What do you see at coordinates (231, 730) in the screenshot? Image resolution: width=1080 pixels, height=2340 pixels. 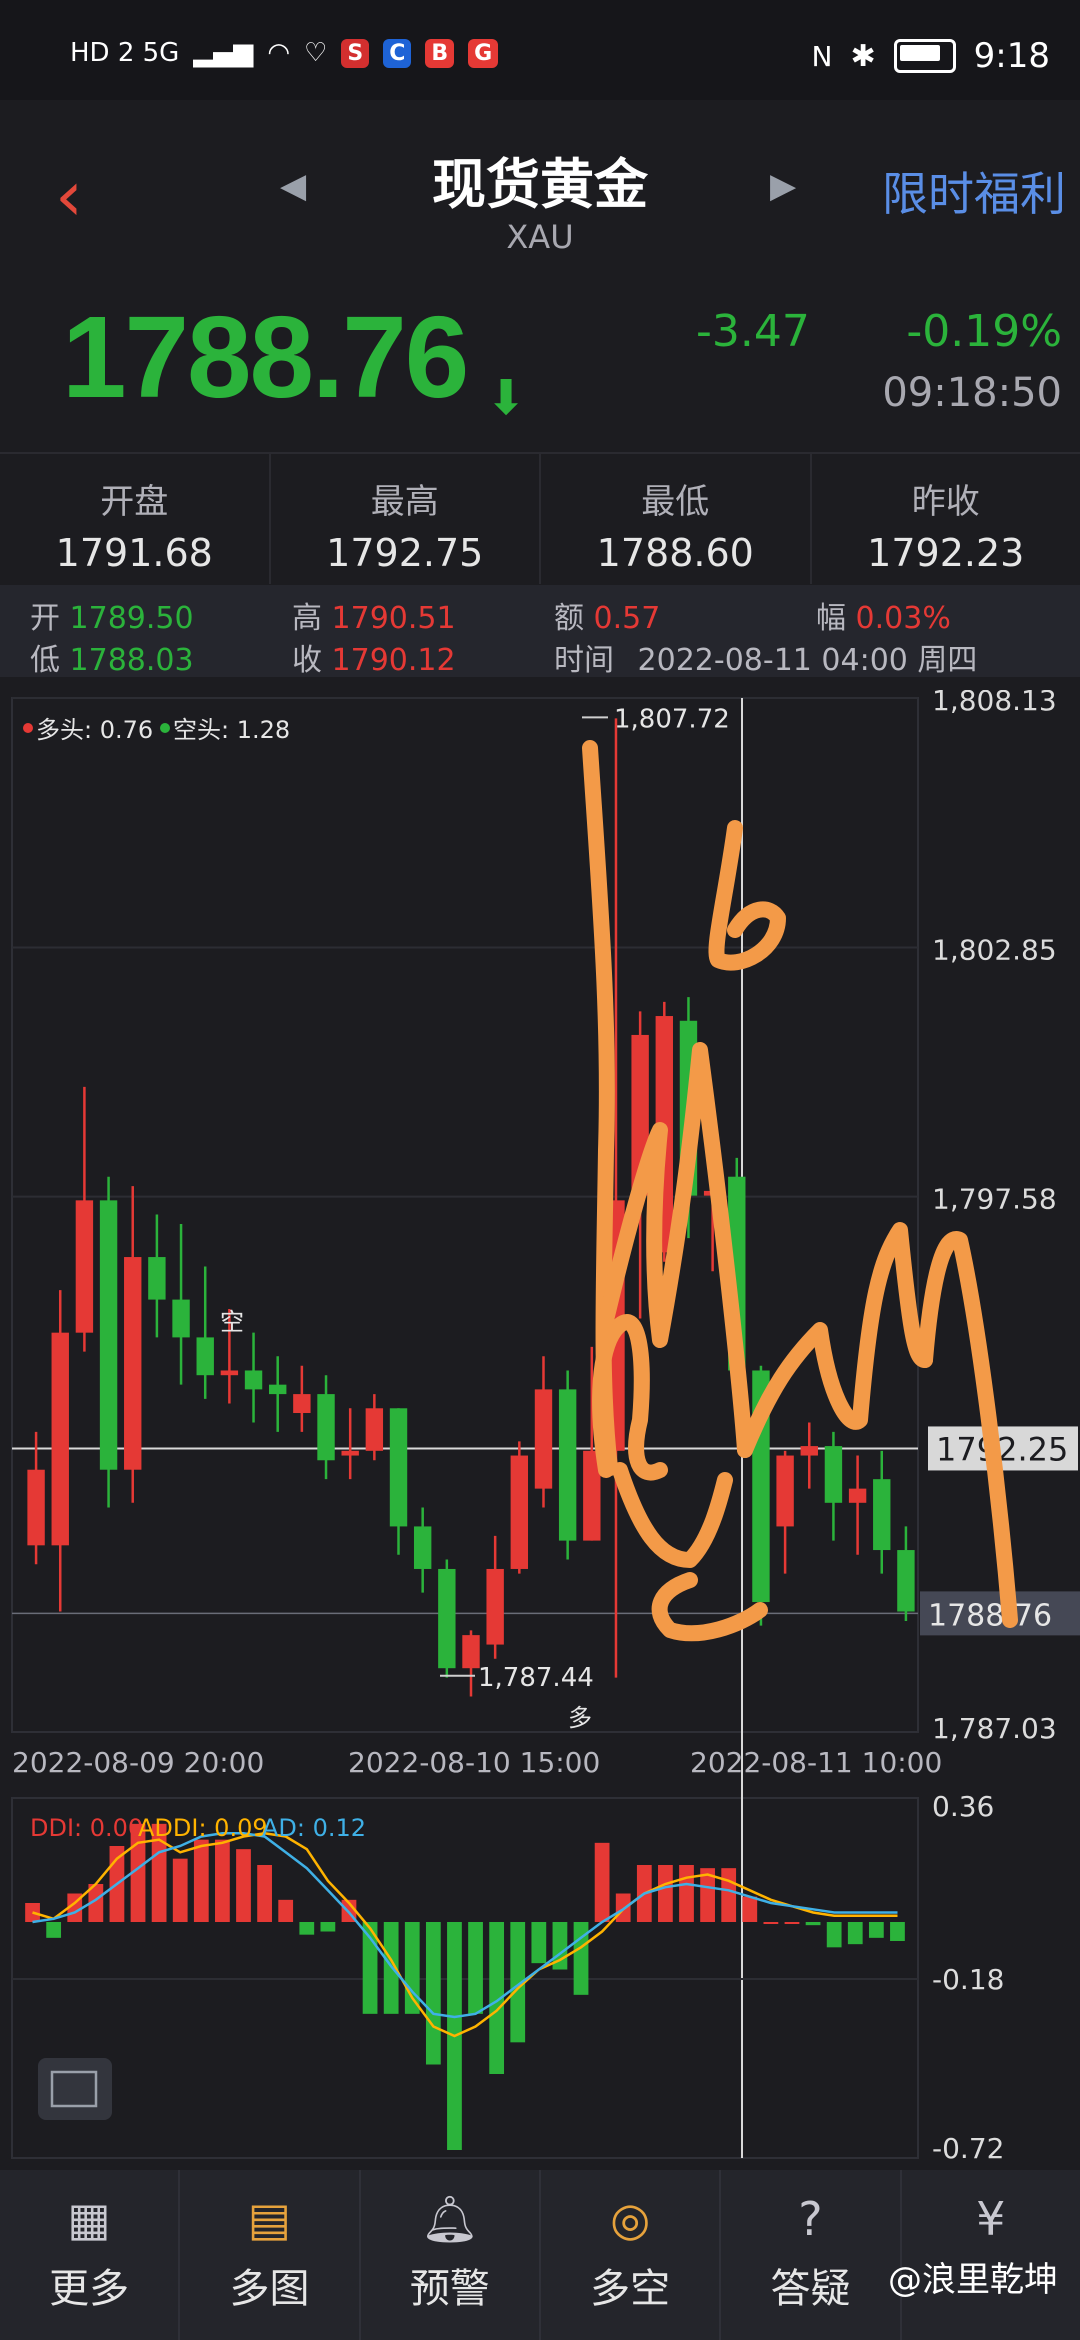 I see `legend-label: 空头: 1.28` at bounding box center [231, 730].